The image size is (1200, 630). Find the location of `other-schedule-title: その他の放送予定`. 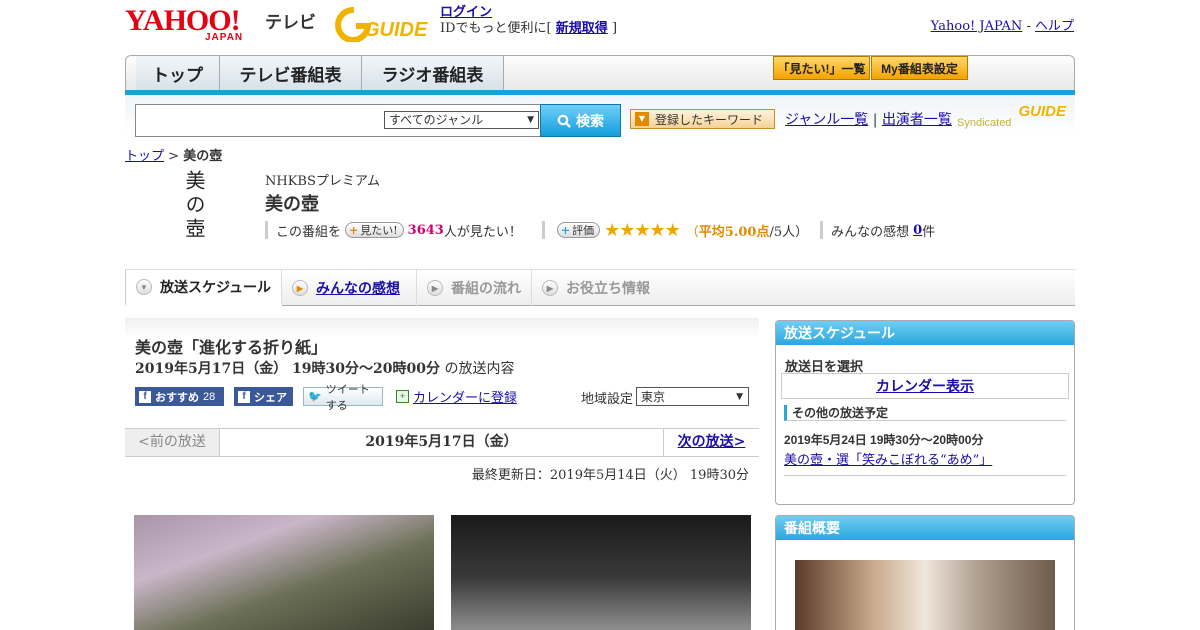

other-schedule-title: その他の放送予定 is located at coordinates (925, 413).